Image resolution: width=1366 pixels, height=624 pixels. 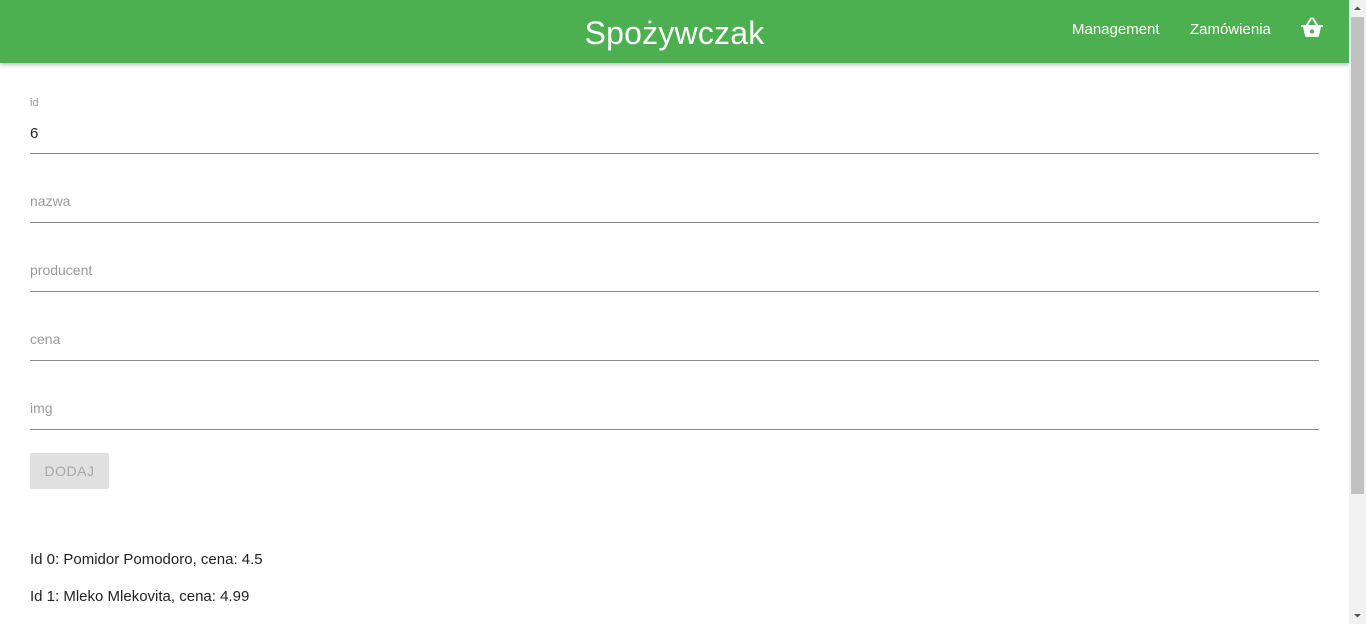 I want to click on producer-field-label: producent, so click(x=61, y=270).